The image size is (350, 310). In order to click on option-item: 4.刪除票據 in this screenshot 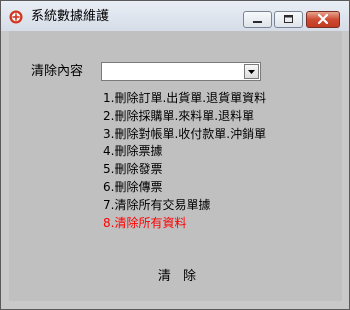, I will do `click(133, 151)`.